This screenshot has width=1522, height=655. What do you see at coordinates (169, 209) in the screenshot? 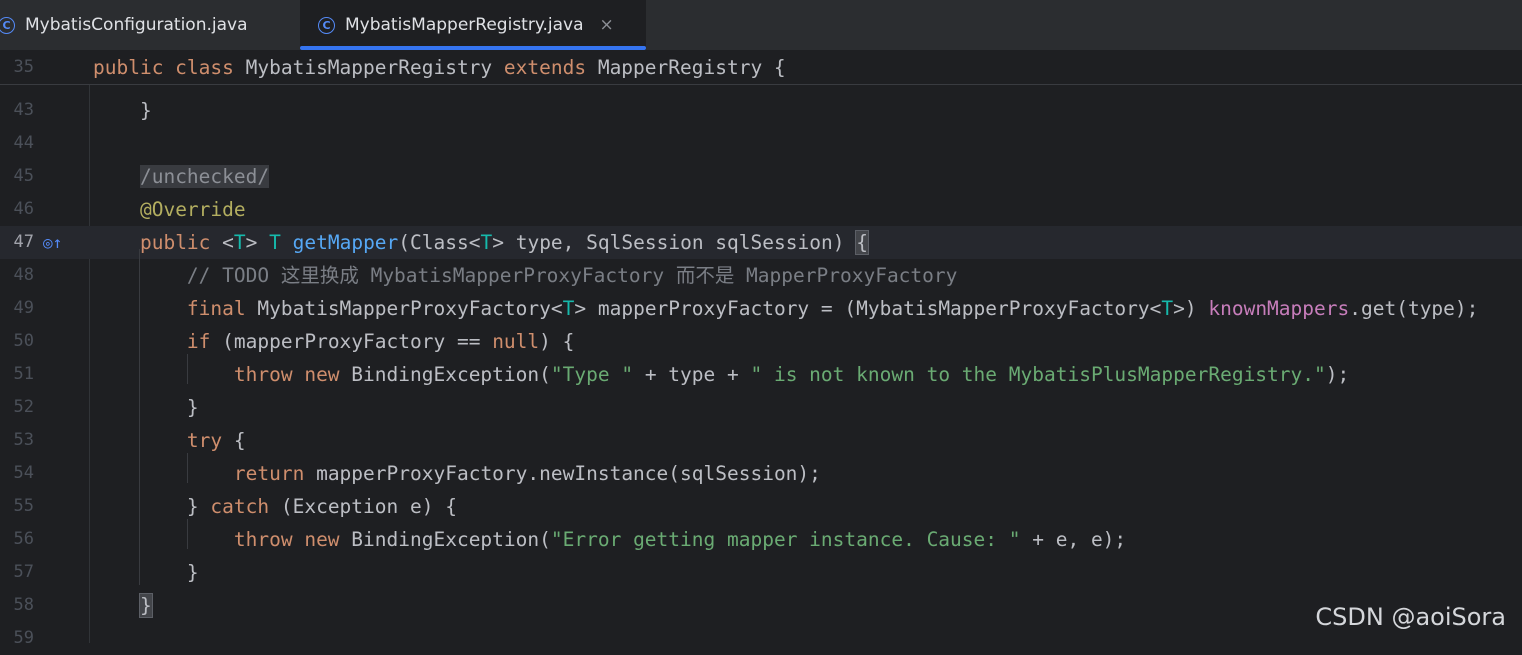
I see `code-text: @Override` at bounding box center [169, 209].